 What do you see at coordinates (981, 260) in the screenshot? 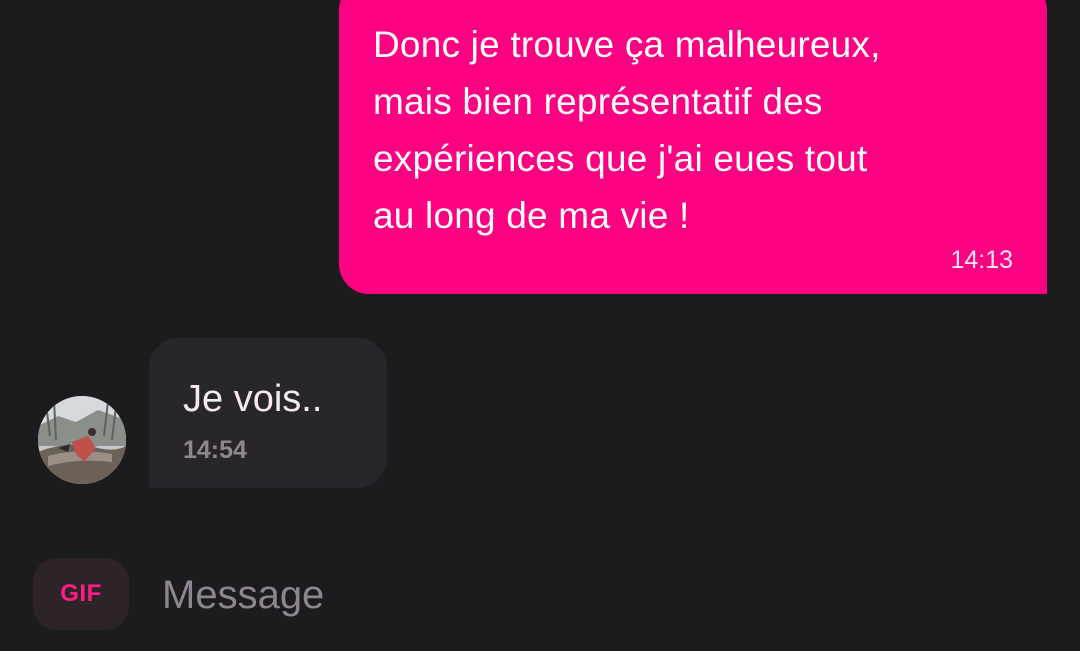
I see `outgoing-message-time: 14:13` at bounding box center [981, 260].